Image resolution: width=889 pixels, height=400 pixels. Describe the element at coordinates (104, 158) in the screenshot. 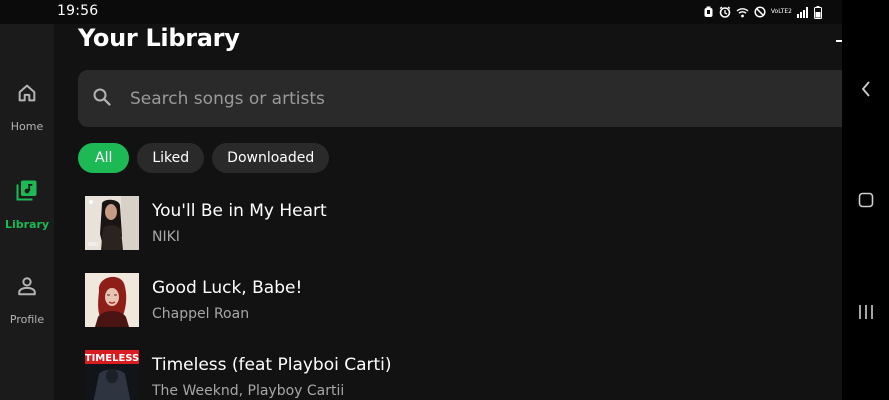

I see `filter-chip-all: All` at that location.